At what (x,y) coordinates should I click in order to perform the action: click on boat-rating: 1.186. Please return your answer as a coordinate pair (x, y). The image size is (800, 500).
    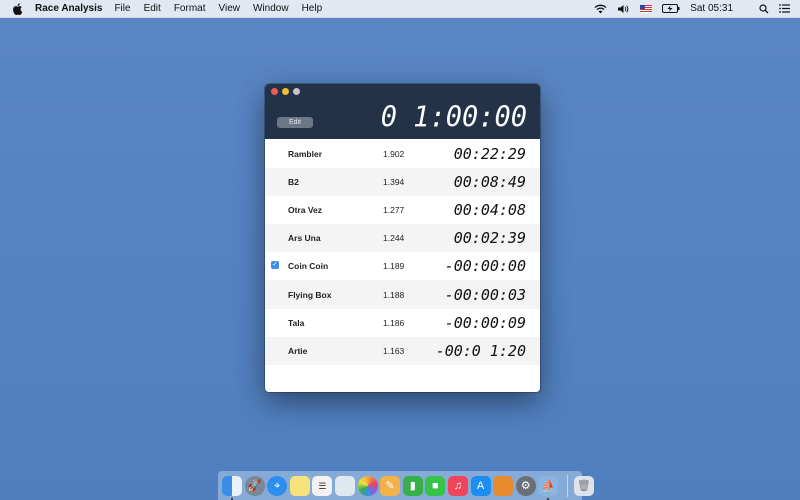
    Looking at the image, I should click on (394, 322).